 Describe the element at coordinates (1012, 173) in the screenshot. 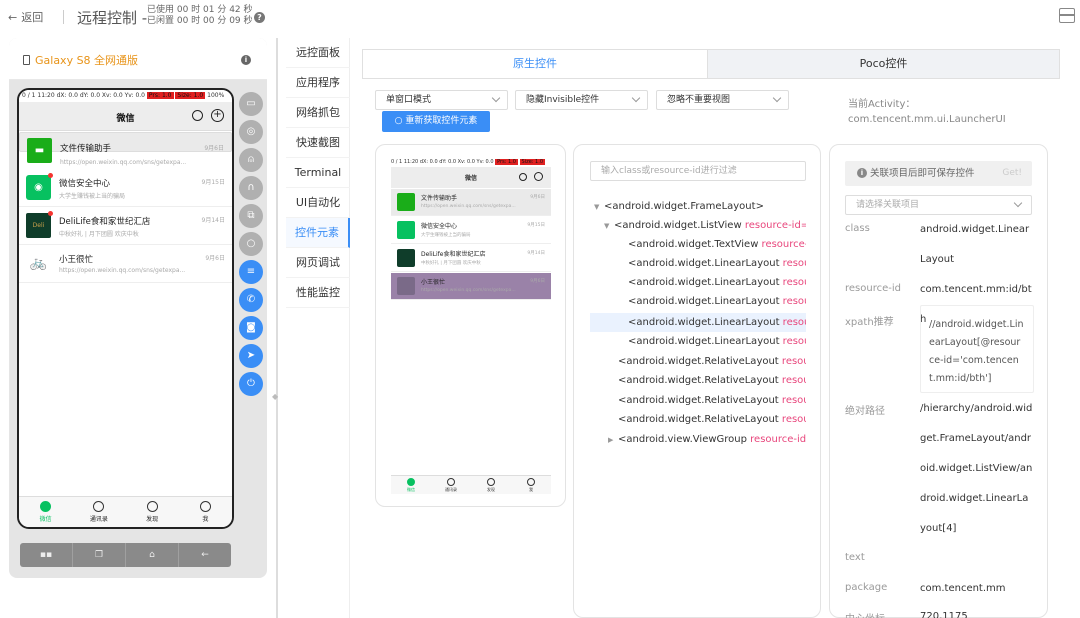

I see `get-button: Get!` at that location.